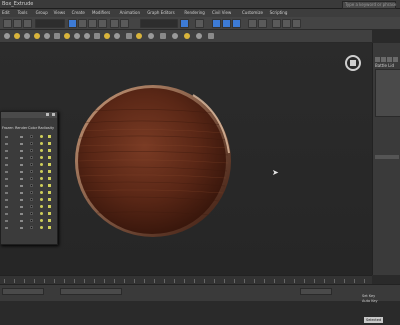 This screenshot has width=400, height=325. I want to click on menu-item: Civil View, so click(221, 13).